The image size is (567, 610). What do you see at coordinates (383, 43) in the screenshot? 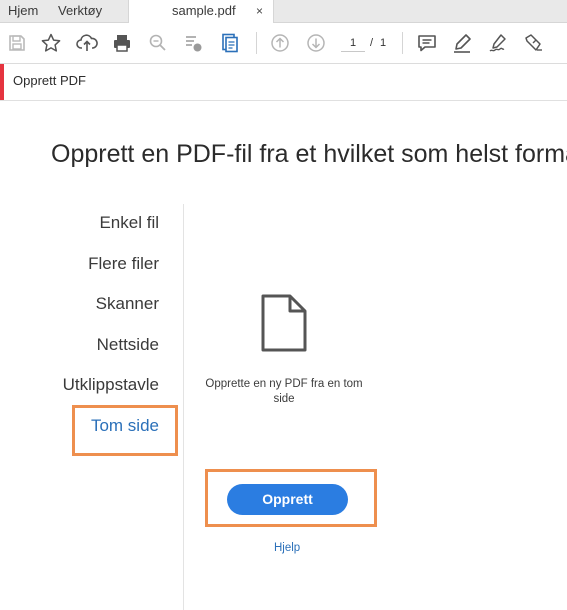
I see `page-total: 1` at bounding box center [383, 43].